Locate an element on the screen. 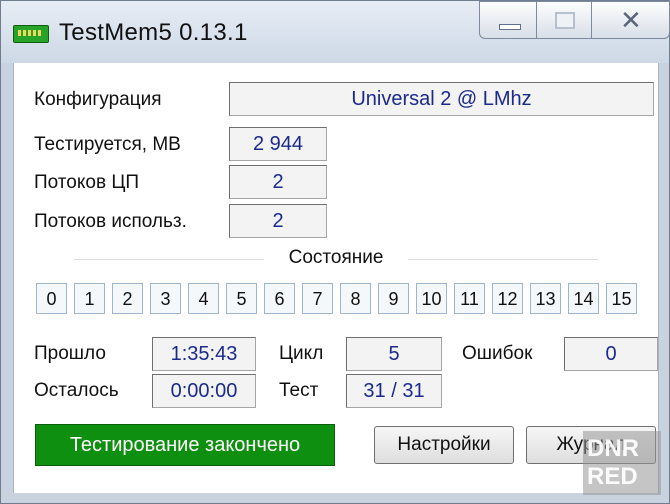 Image resolution: width=670 pixels, height=504 pixels. slot-1: 1 is located at coordinates (89, 298).